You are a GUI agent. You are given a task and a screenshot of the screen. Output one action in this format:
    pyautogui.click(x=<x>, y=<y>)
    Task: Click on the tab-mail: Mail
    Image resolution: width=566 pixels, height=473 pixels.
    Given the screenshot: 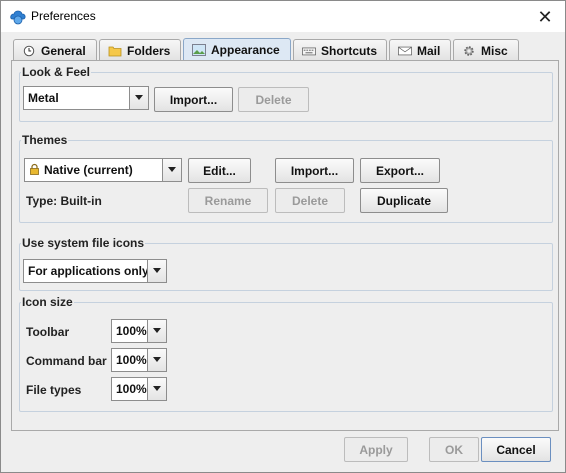 What is the action you would take?
    pyautogui.click(x=420, y=50)
    